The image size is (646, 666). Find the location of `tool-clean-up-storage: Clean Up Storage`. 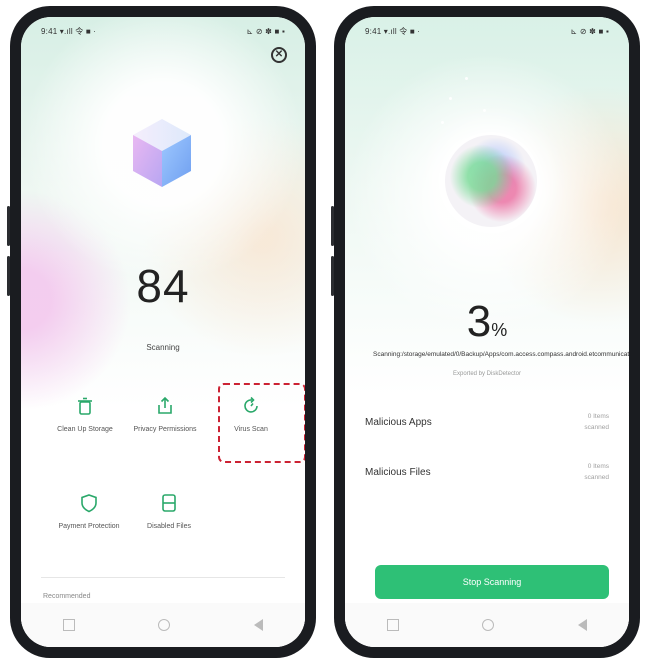

tool-clean-up-storage: Clean Up Storage is located at coordinates (85, 414).